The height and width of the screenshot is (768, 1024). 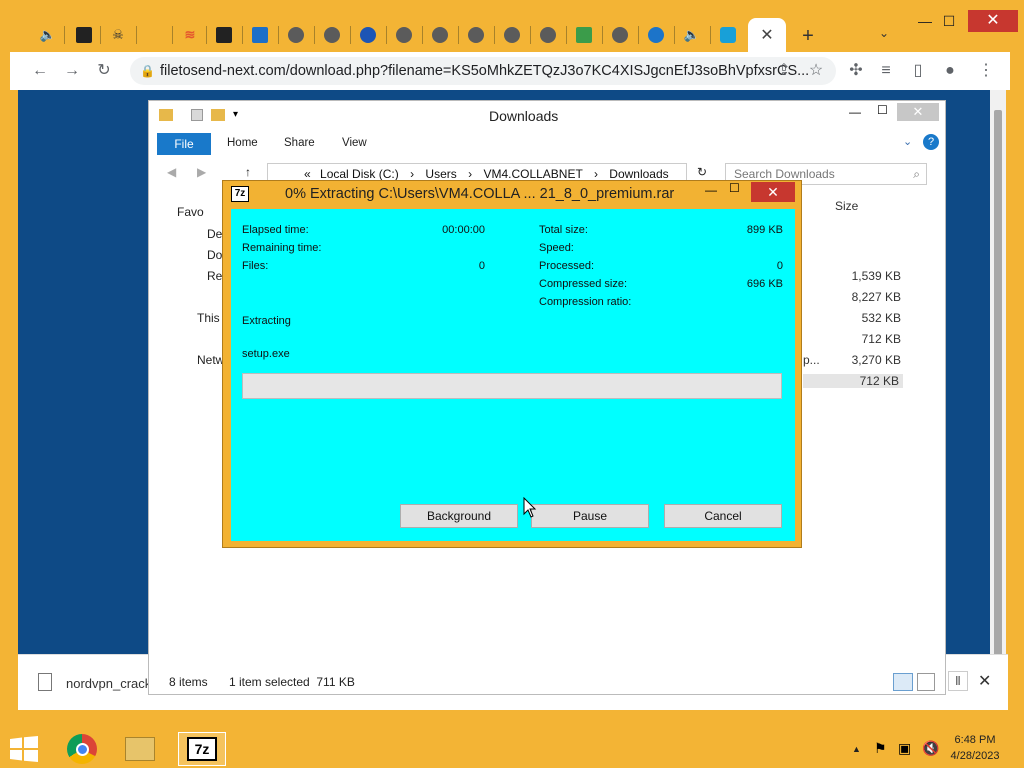 What do you see at coordinates (907, 141) in the screenshot?
I see `ribbon-expand-icon: ⌄` at bounding box center [907, 141].